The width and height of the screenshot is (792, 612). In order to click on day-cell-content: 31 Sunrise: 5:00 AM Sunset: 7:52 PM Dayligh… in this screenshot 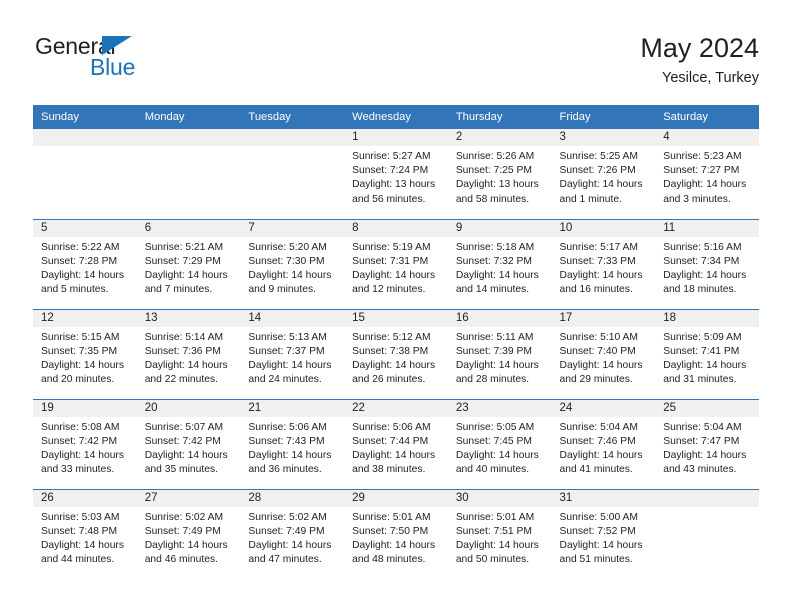, I will do `click(603, 534)`.